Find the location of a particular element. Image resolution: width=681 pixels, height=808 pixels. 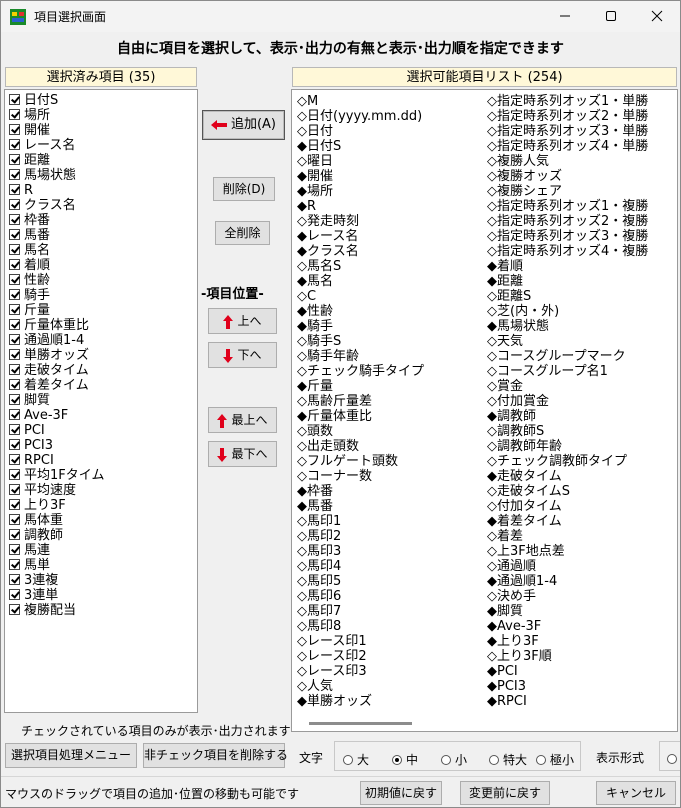

selected-item: 開催 is located at coordinates (29, 130).